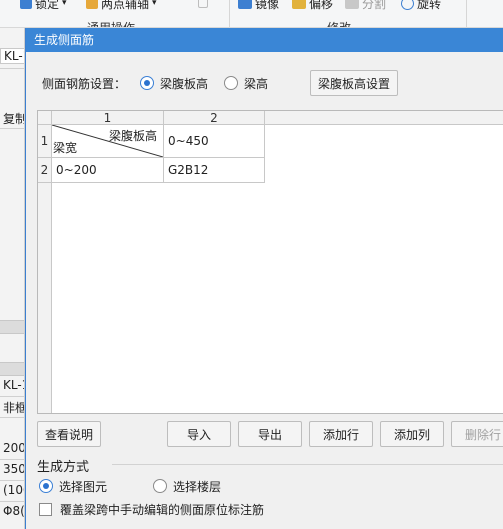 Image resolution: width=503 pixels, height=529 pixels. I want to click on section-divider, so click(307, 464).